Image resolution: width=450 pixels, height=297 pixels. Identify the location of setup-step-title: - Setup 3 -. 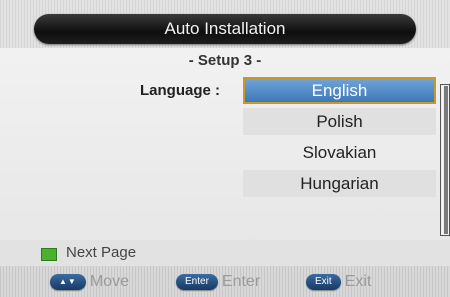
(225, 60).